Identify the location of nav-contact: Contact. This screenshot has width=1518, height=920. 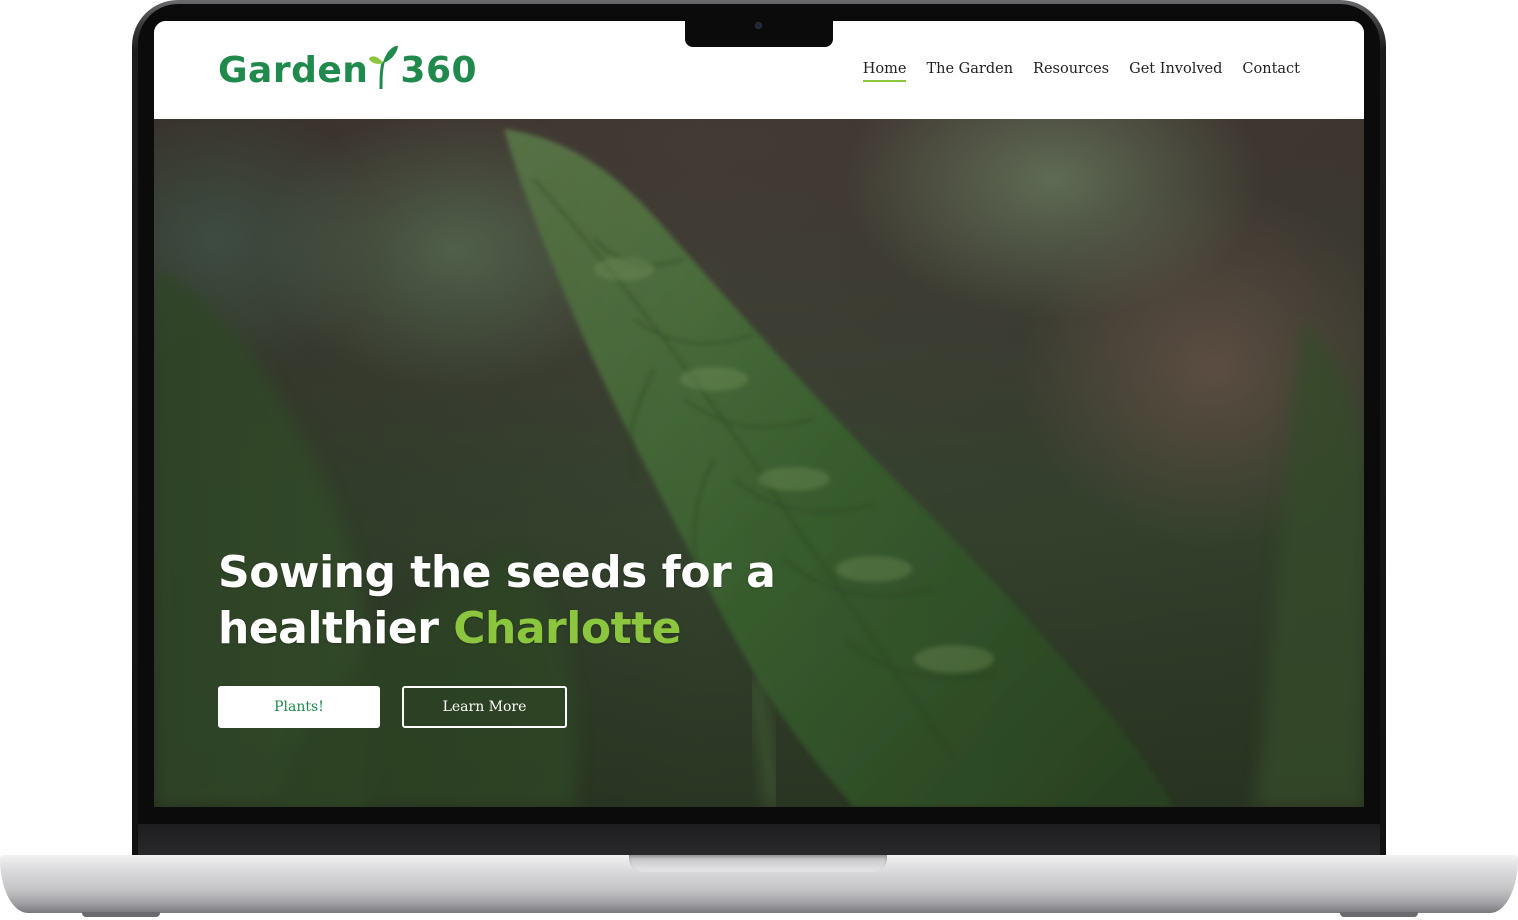
(1271, 71).